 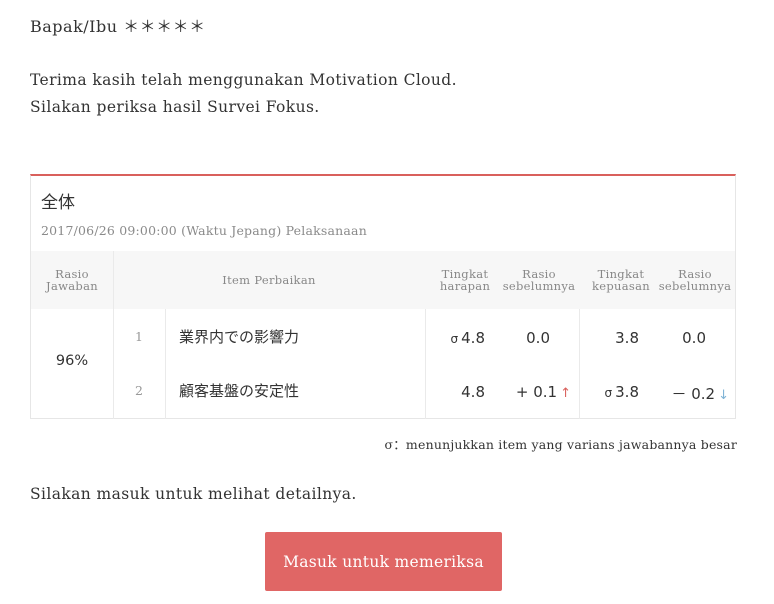 I want to click on arrow-down-icon: ↓, so click(x=723, y=395).